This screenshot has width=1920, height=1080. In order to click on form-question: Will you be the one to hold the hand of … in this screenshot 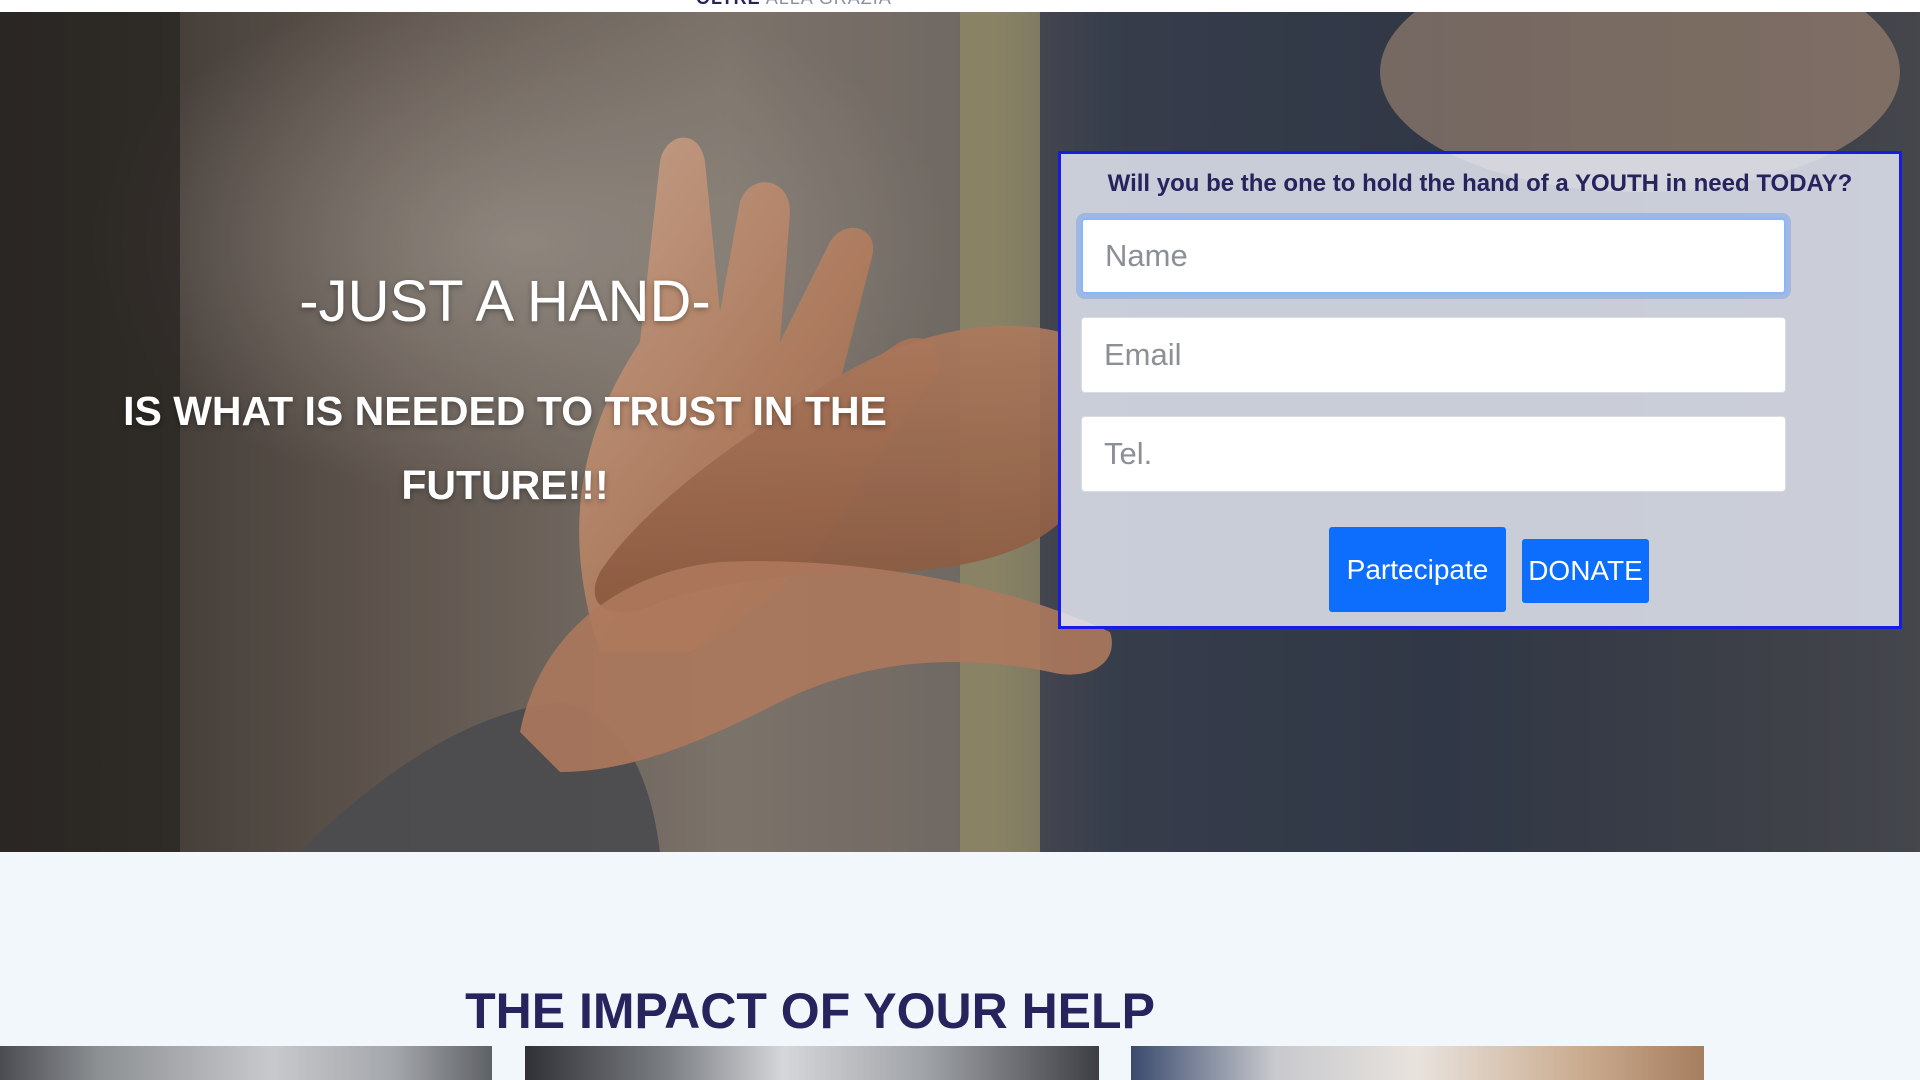, I will do `click(1480, 183)`.